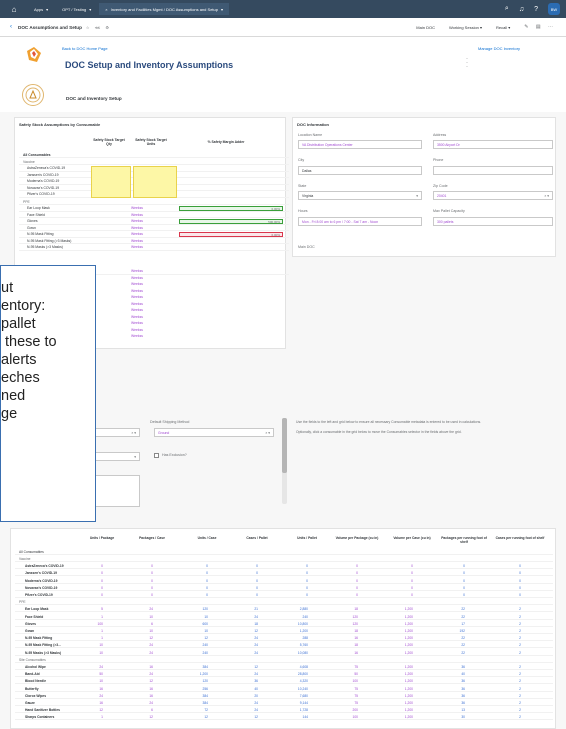  I want to click on all-consumables-row: All Consumables, so click(284, 552).